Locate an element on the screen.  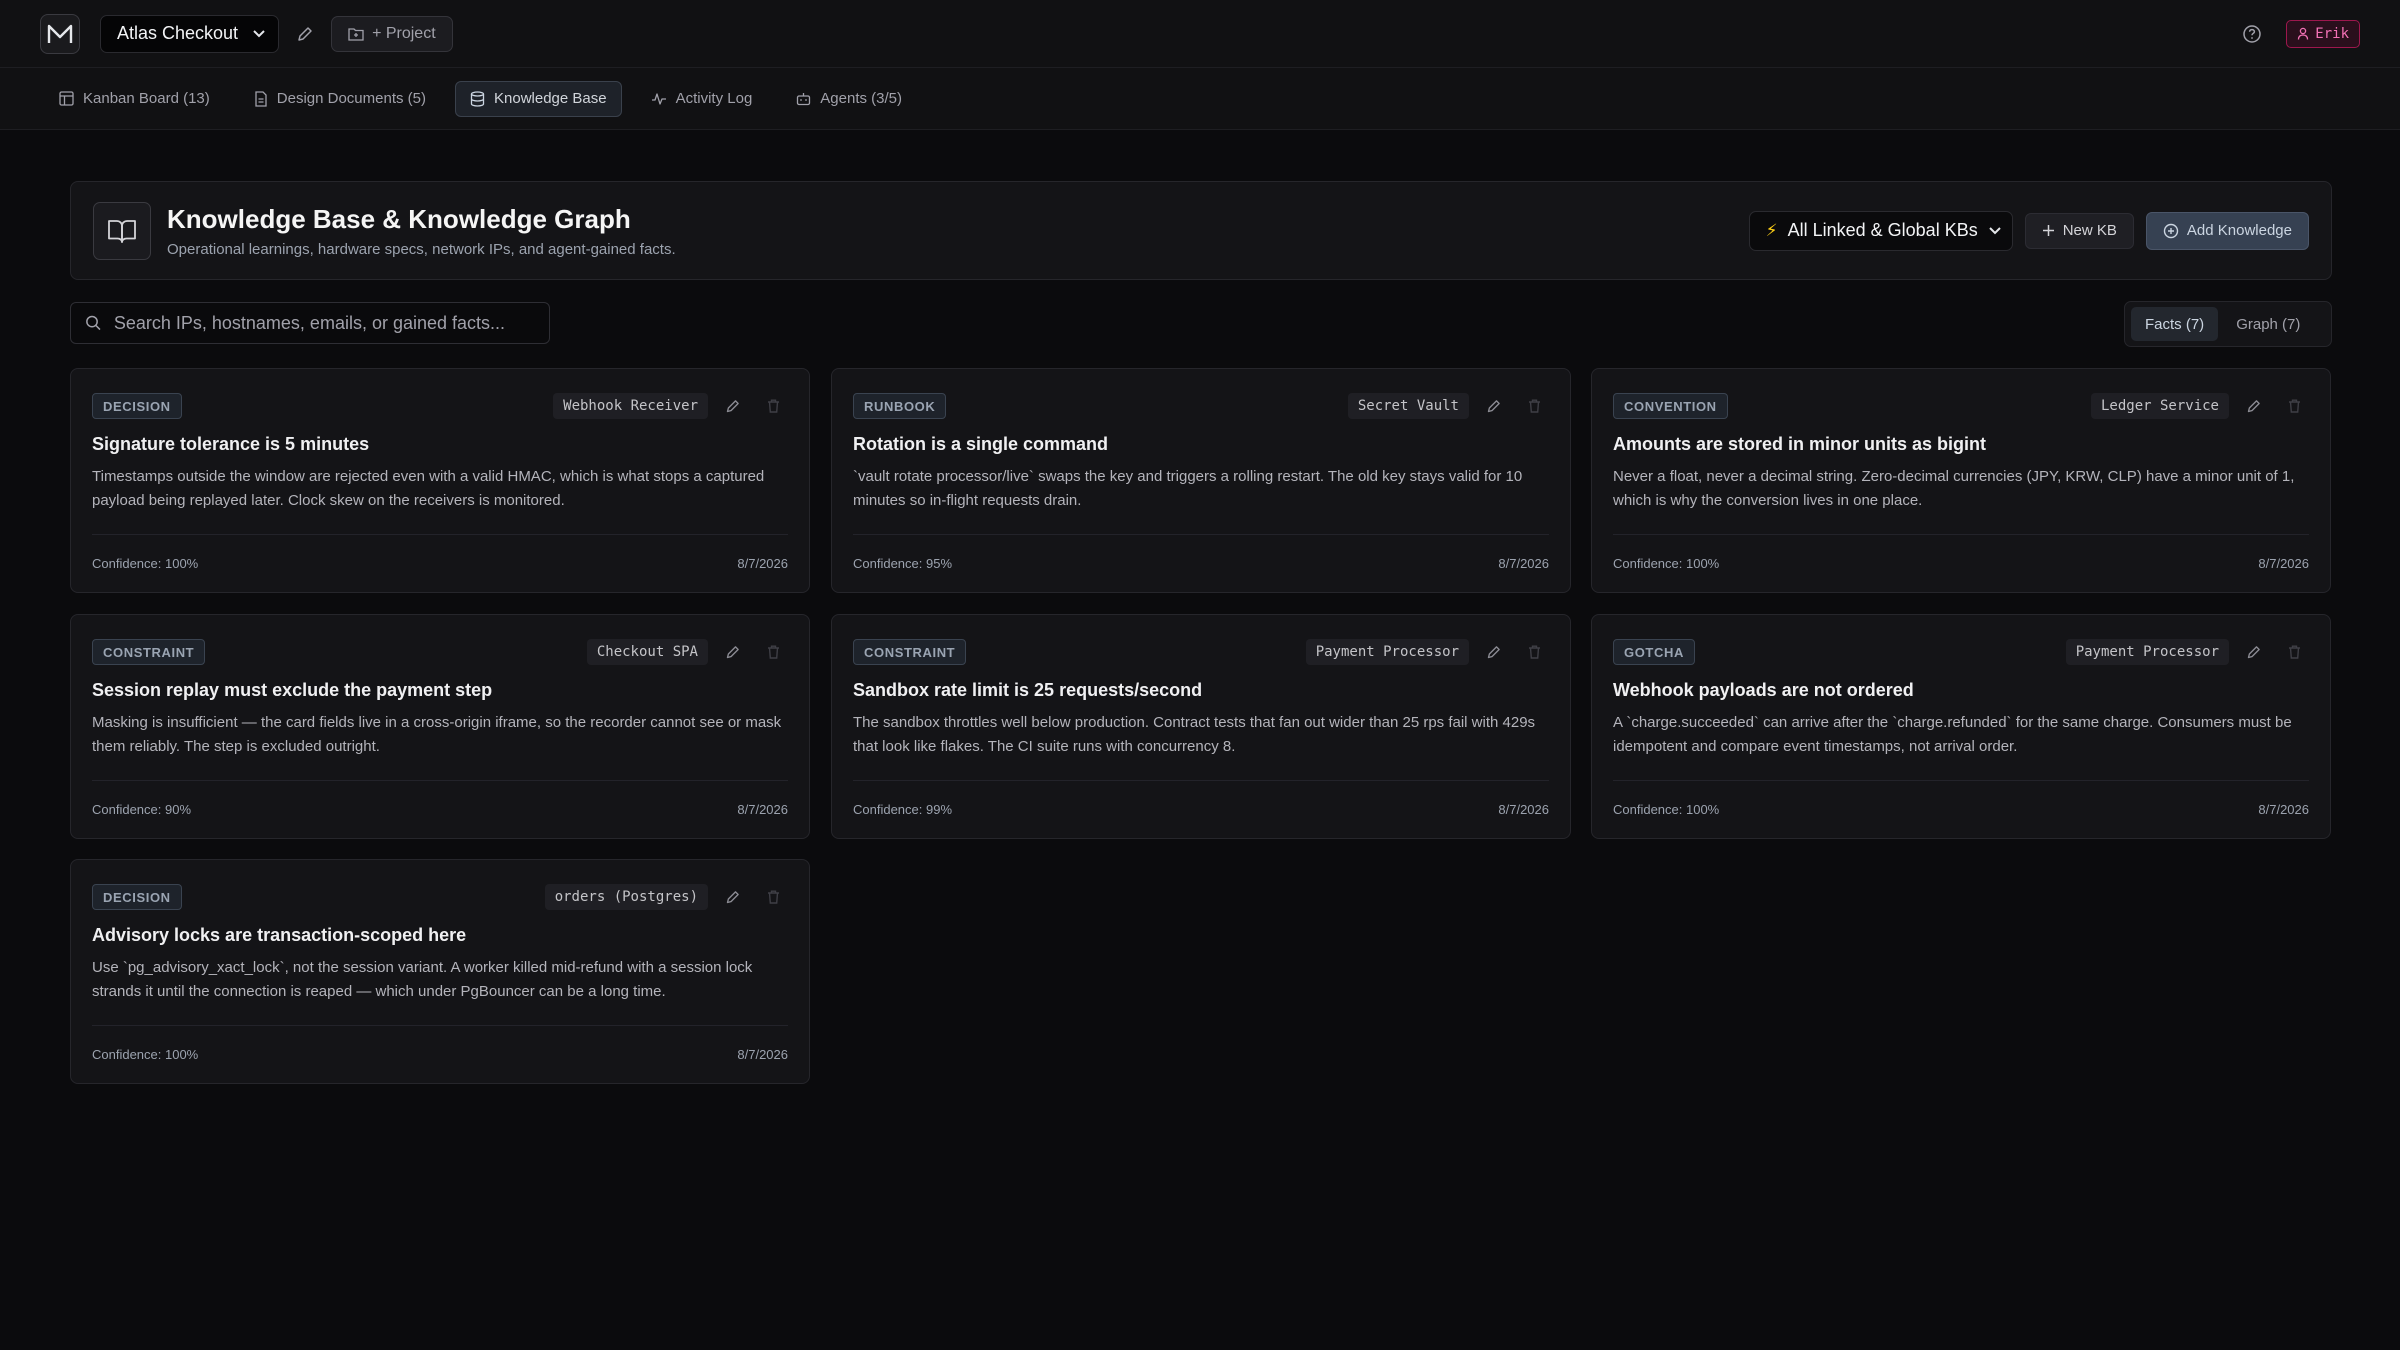
bot-icon is located at coordinates (804, 99).